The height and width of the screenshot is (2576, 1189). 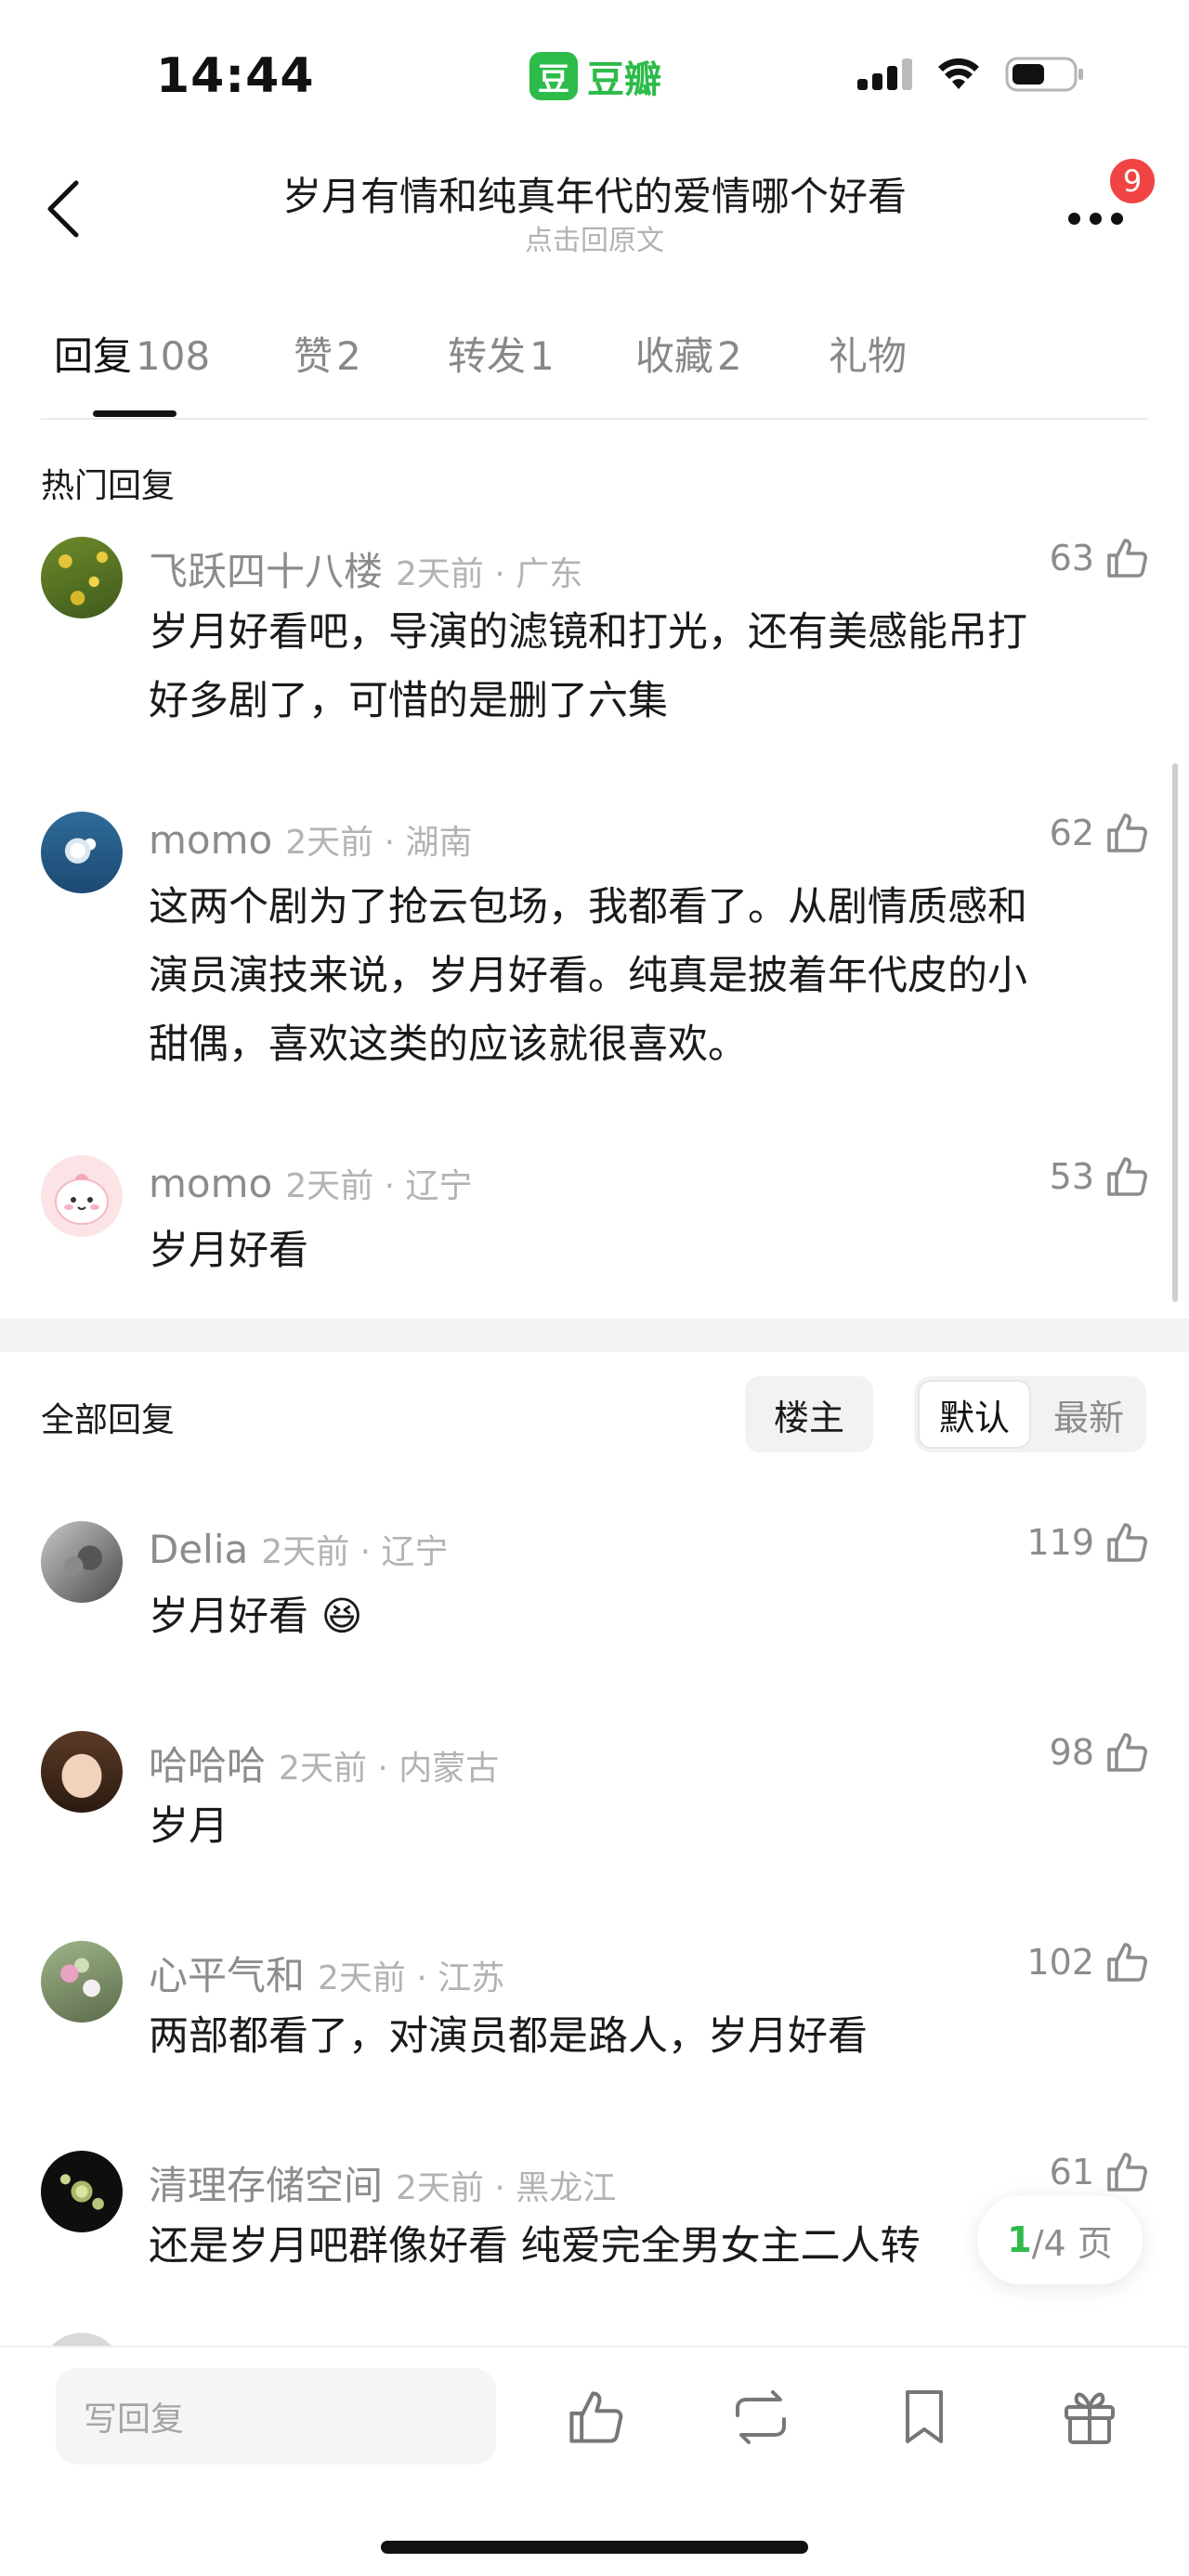 I want to click on like-count: 53, so click(x=1072, y=1177).